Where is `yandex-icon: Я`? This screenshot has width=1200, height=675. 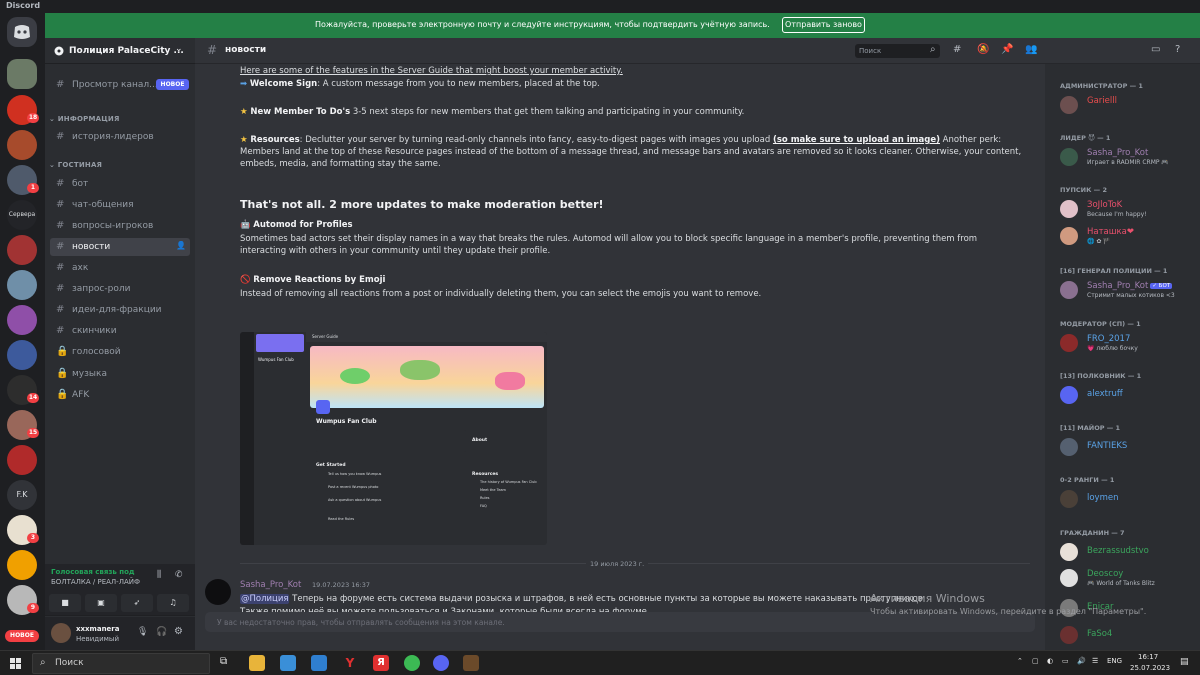 yandex-icon: Я is located at coordinates (381, 663).